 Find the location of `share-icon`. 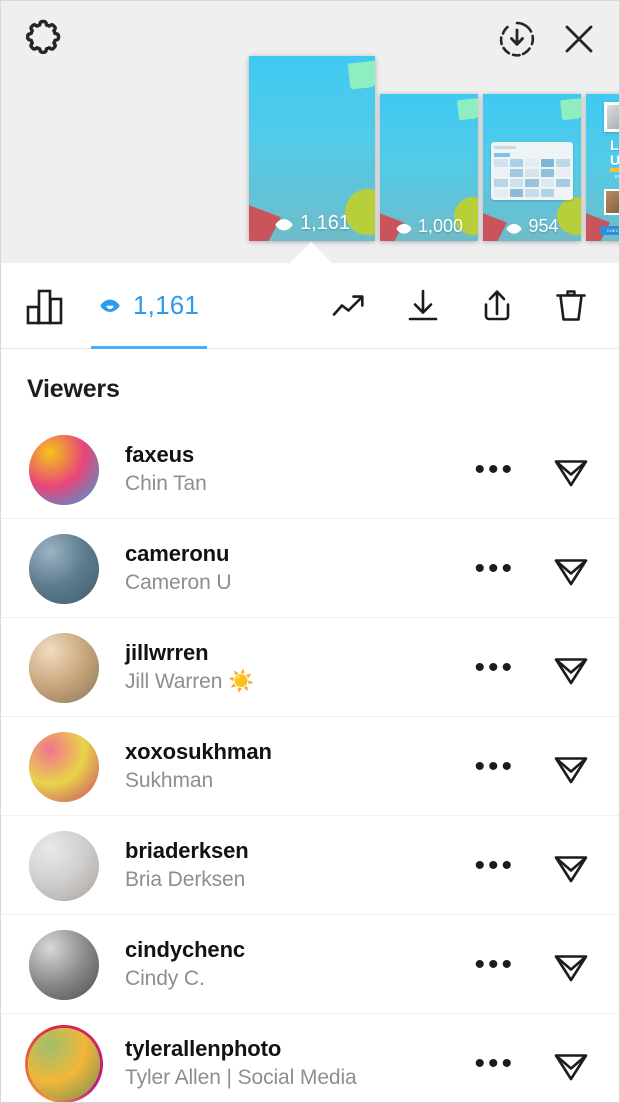

share-icon is located at coordinates (497, 306).